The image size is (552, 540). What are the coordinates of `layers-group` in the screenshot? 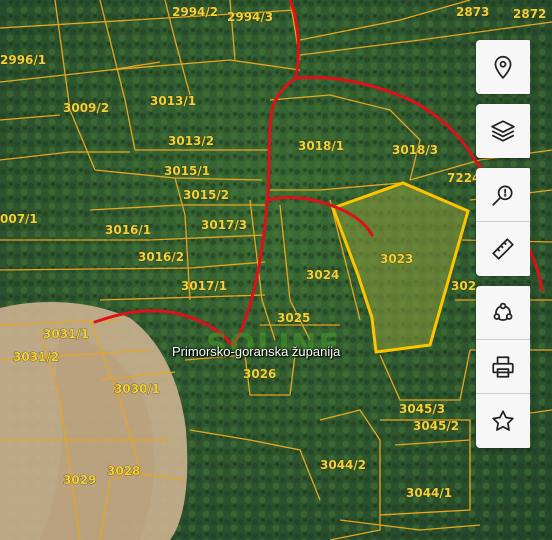 It's located at (504, 131).